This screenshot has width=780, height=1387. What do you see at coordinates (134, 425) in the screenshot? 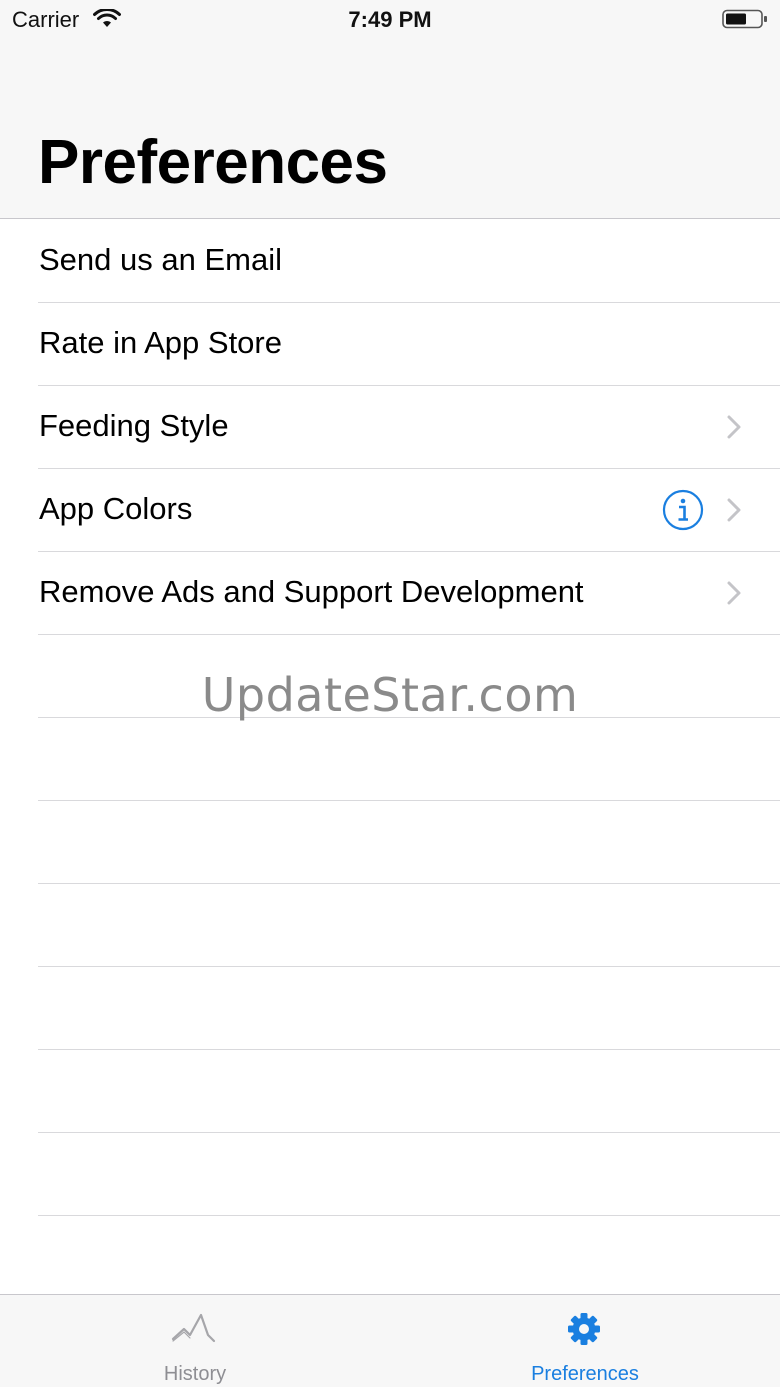
I see `list-item-label: Feeding Style` at bounding box center [134, 425].